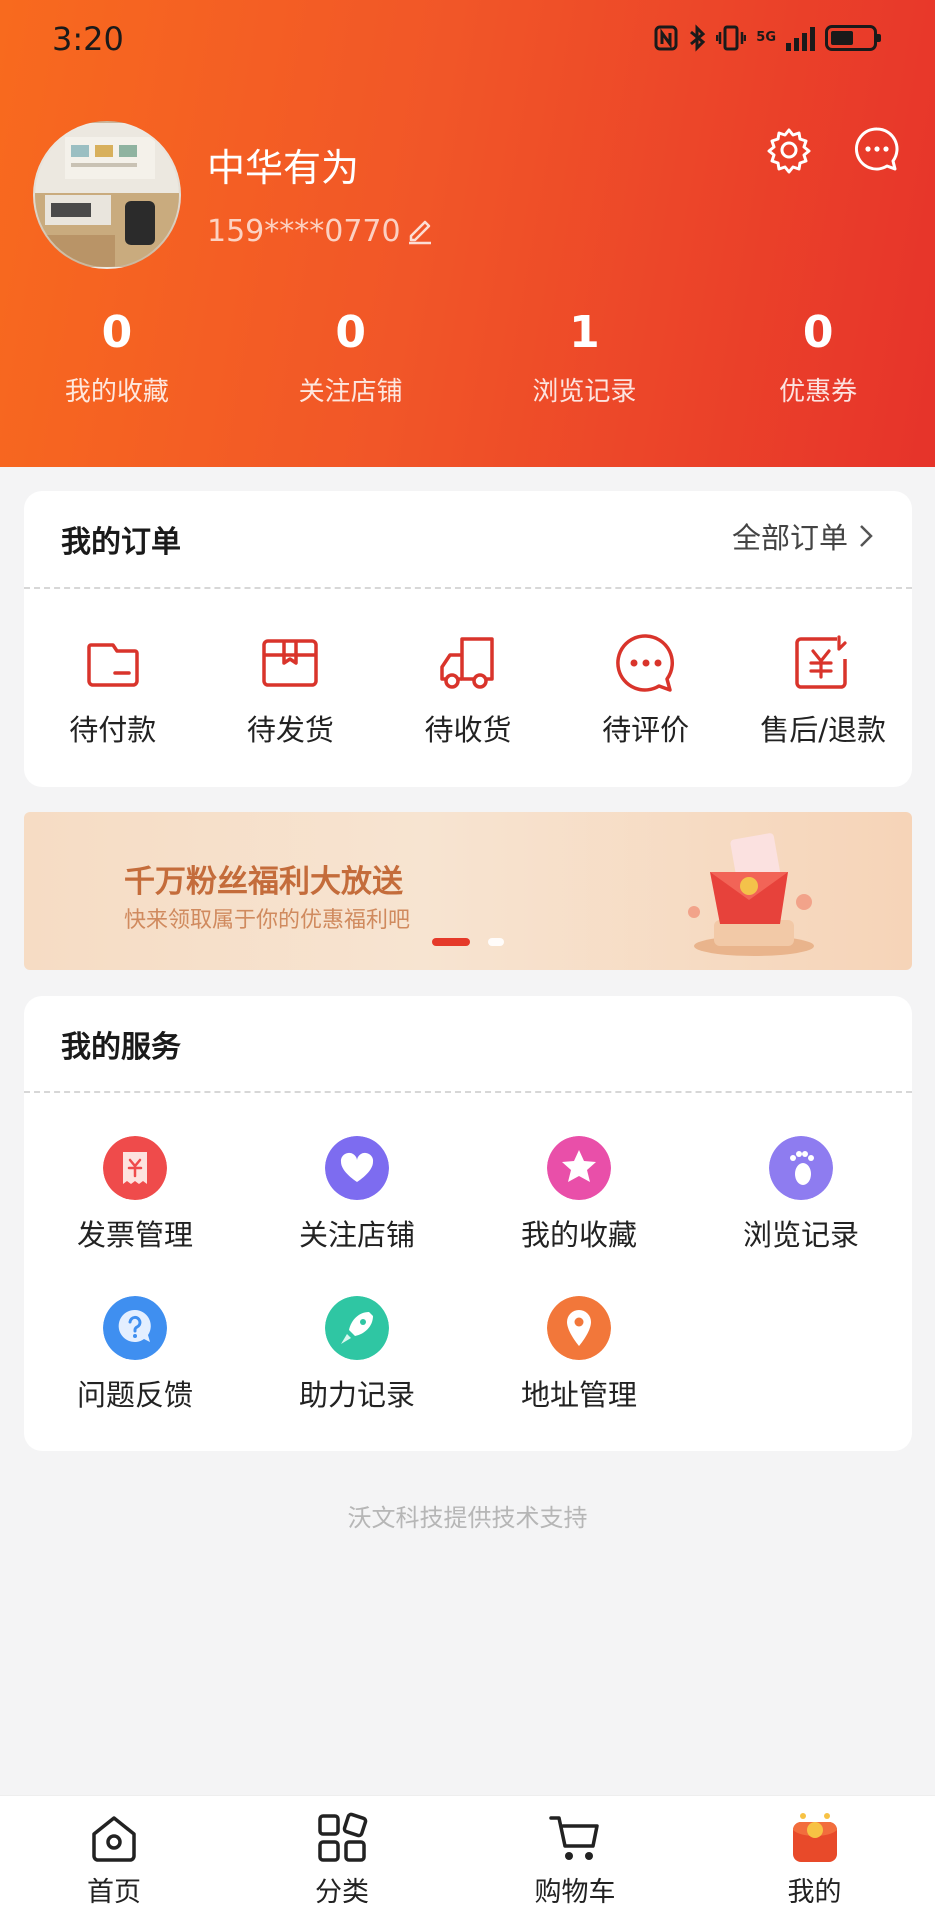  What do you see at coordinates (866, 536) in the screenshot?
I see `chevron-right-icon` at bounding box center [866, 536].